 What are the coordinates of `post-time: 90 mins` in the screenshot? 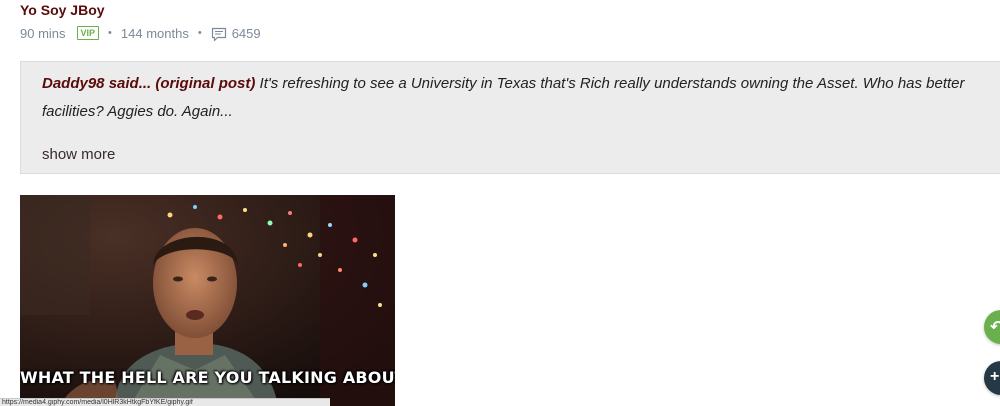 It's located at (43, 33).